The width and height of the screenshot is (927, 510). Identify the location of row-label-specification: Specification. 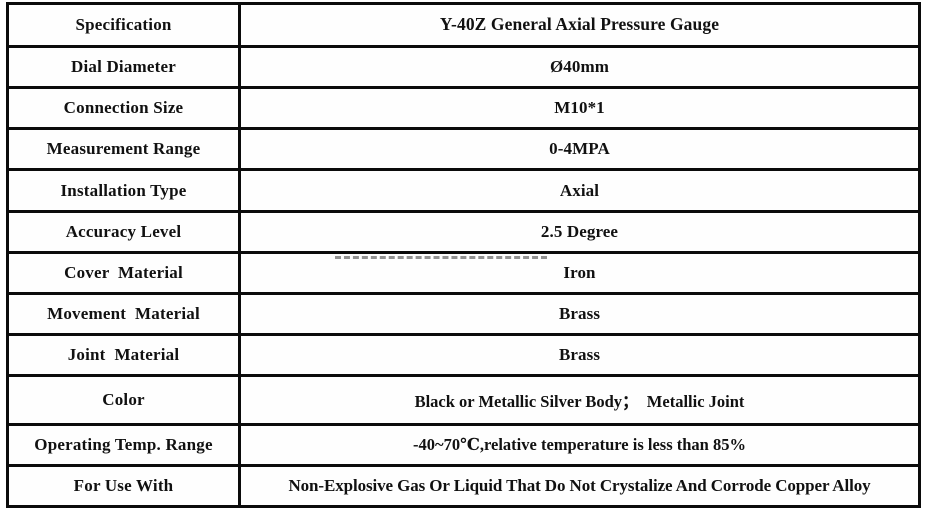
(123, 25).